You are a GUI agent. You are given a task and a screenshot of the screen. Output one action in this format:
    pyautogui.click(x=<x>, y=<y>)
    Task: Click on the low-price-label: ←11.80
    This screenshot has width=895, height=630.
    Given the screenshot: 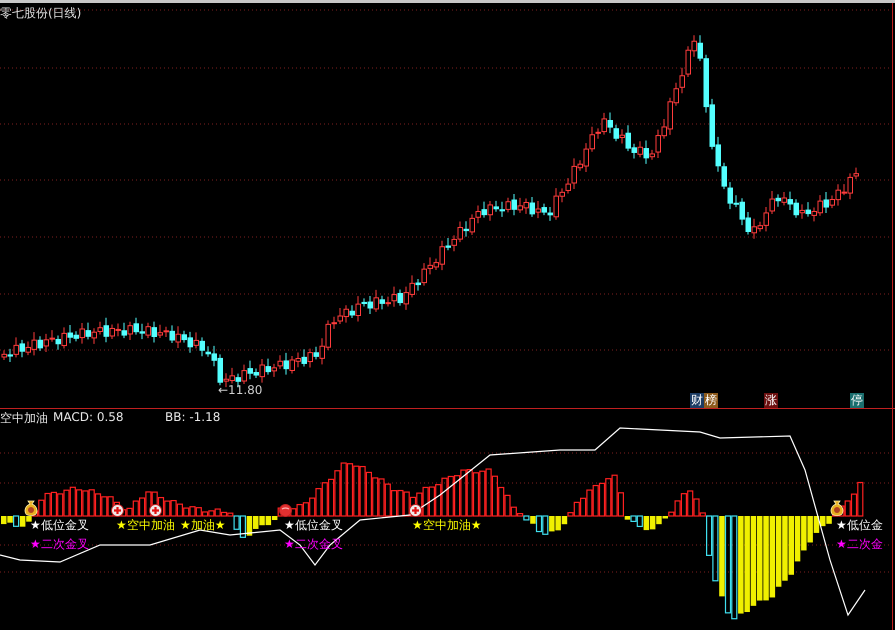 What is the action you would take?
    pyautogui.click(x=240, y=390)
    